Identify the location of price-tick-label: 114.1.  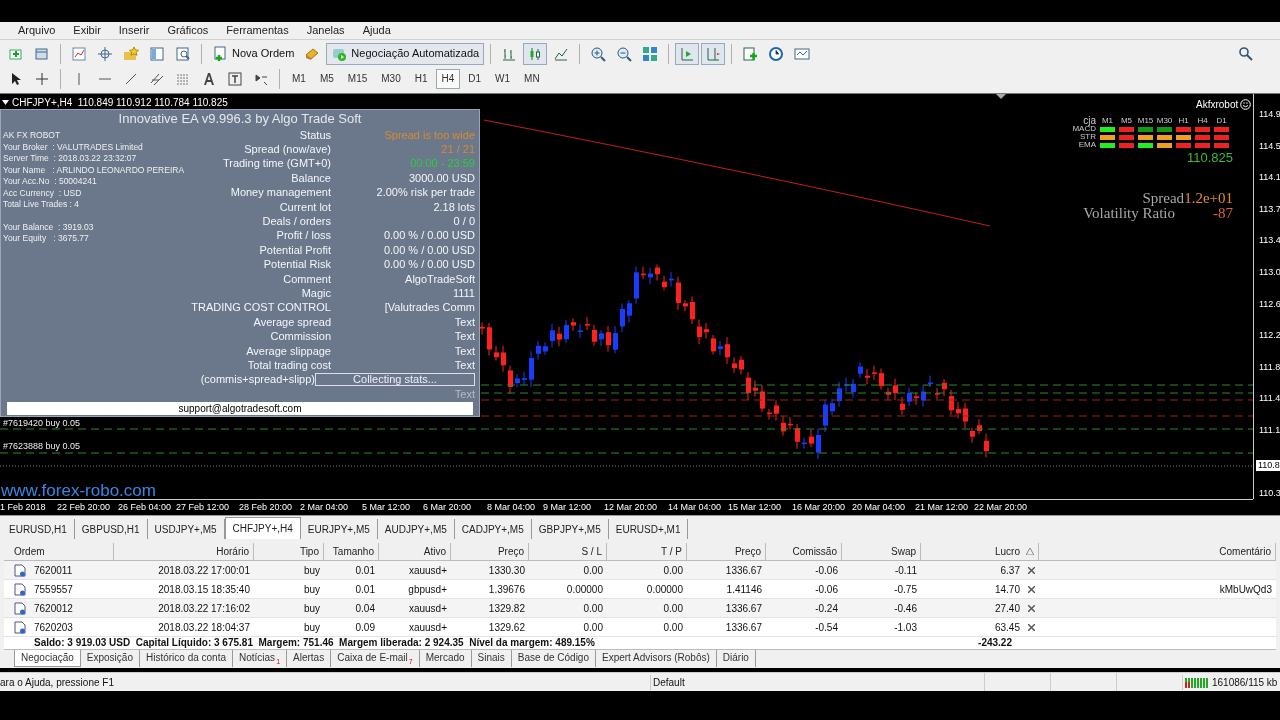
(1269, 177).